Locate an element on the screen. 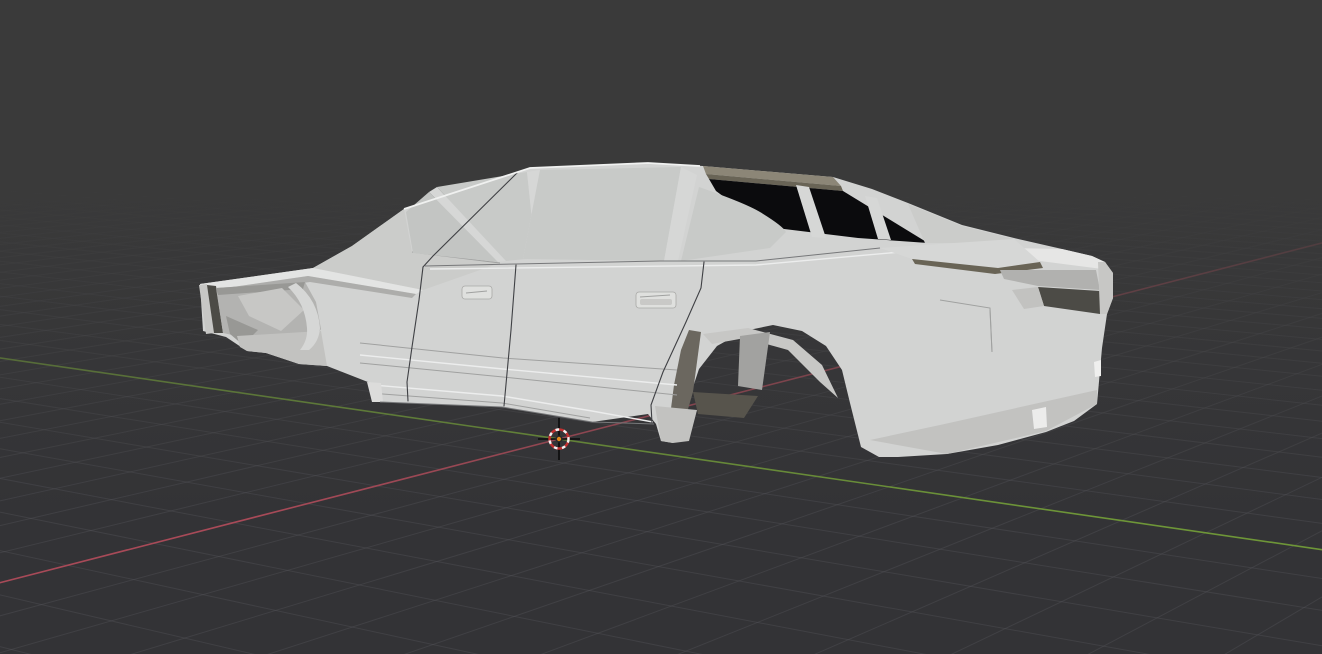 Image resolution: width=1322 pixels, height=654 pixels. exhaust-notch is located at coordinates (1039, 418).